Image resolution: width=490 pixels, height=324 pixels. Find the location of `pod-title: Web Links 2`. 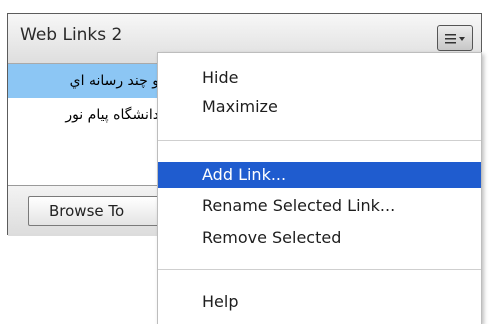

pod-title: Web Links 2 is located at coordinates (71, 35).